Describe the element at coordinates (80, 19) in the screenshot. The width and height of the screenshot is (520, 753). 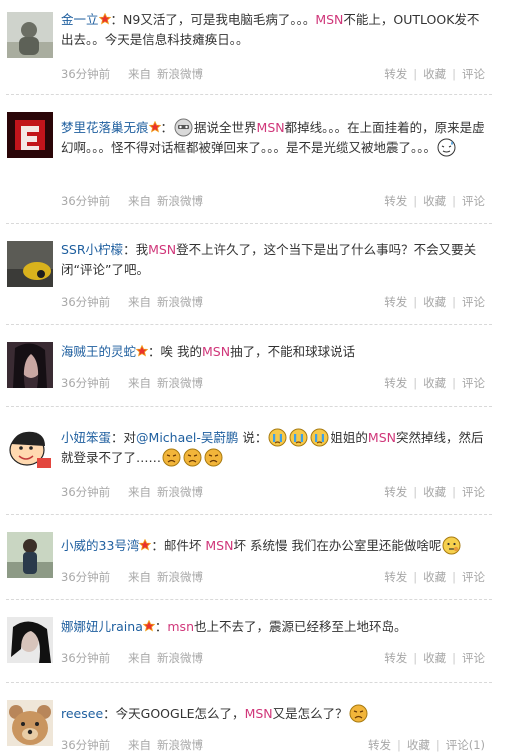
I see `username-link: 金一立` at that location.